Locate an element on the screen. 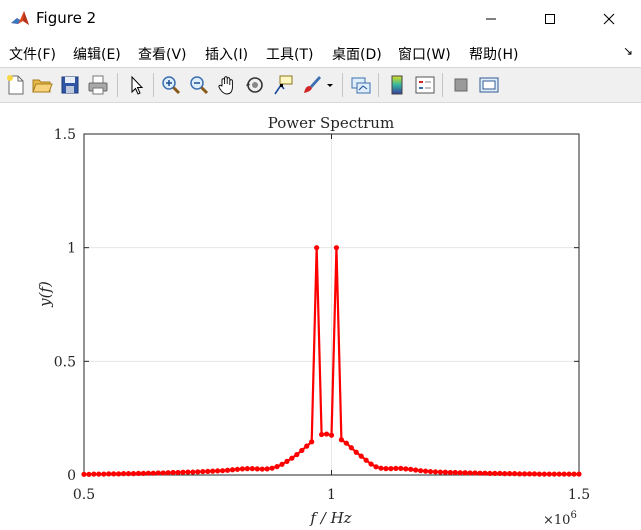 The image size is (641, 530). colorbar-icon is located at coordinates (397, 85).